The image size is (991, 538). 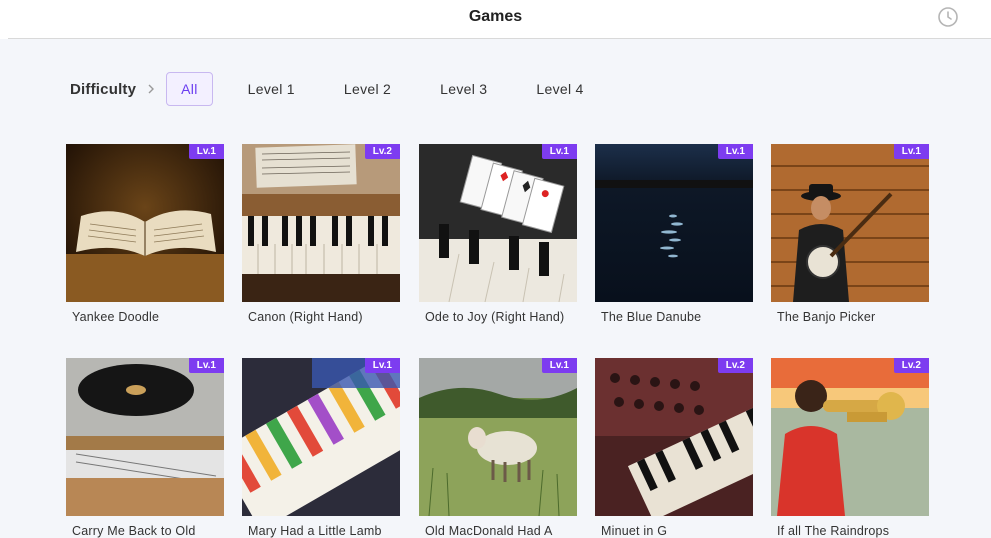 What do you see at coordinates (305, 317) in the screenshot?
I see `game-title: Canon (Right Hand)` at bounding box center [305, 317].